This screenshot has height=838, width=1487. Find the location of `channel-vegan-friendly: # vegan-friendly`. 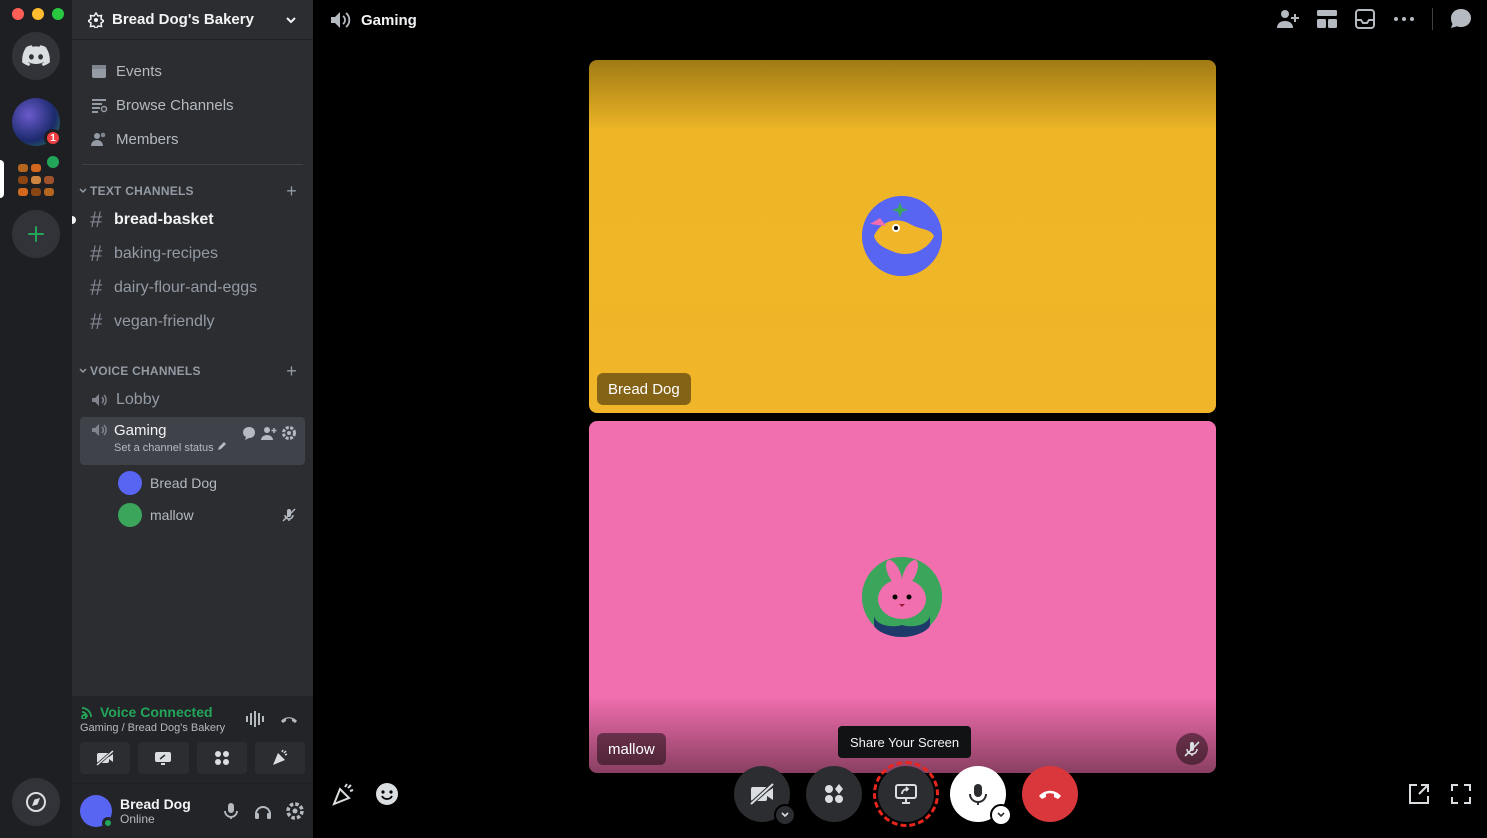

channel-vegan-friendly: # vegan-friendly is located at coordinates (192, 322).